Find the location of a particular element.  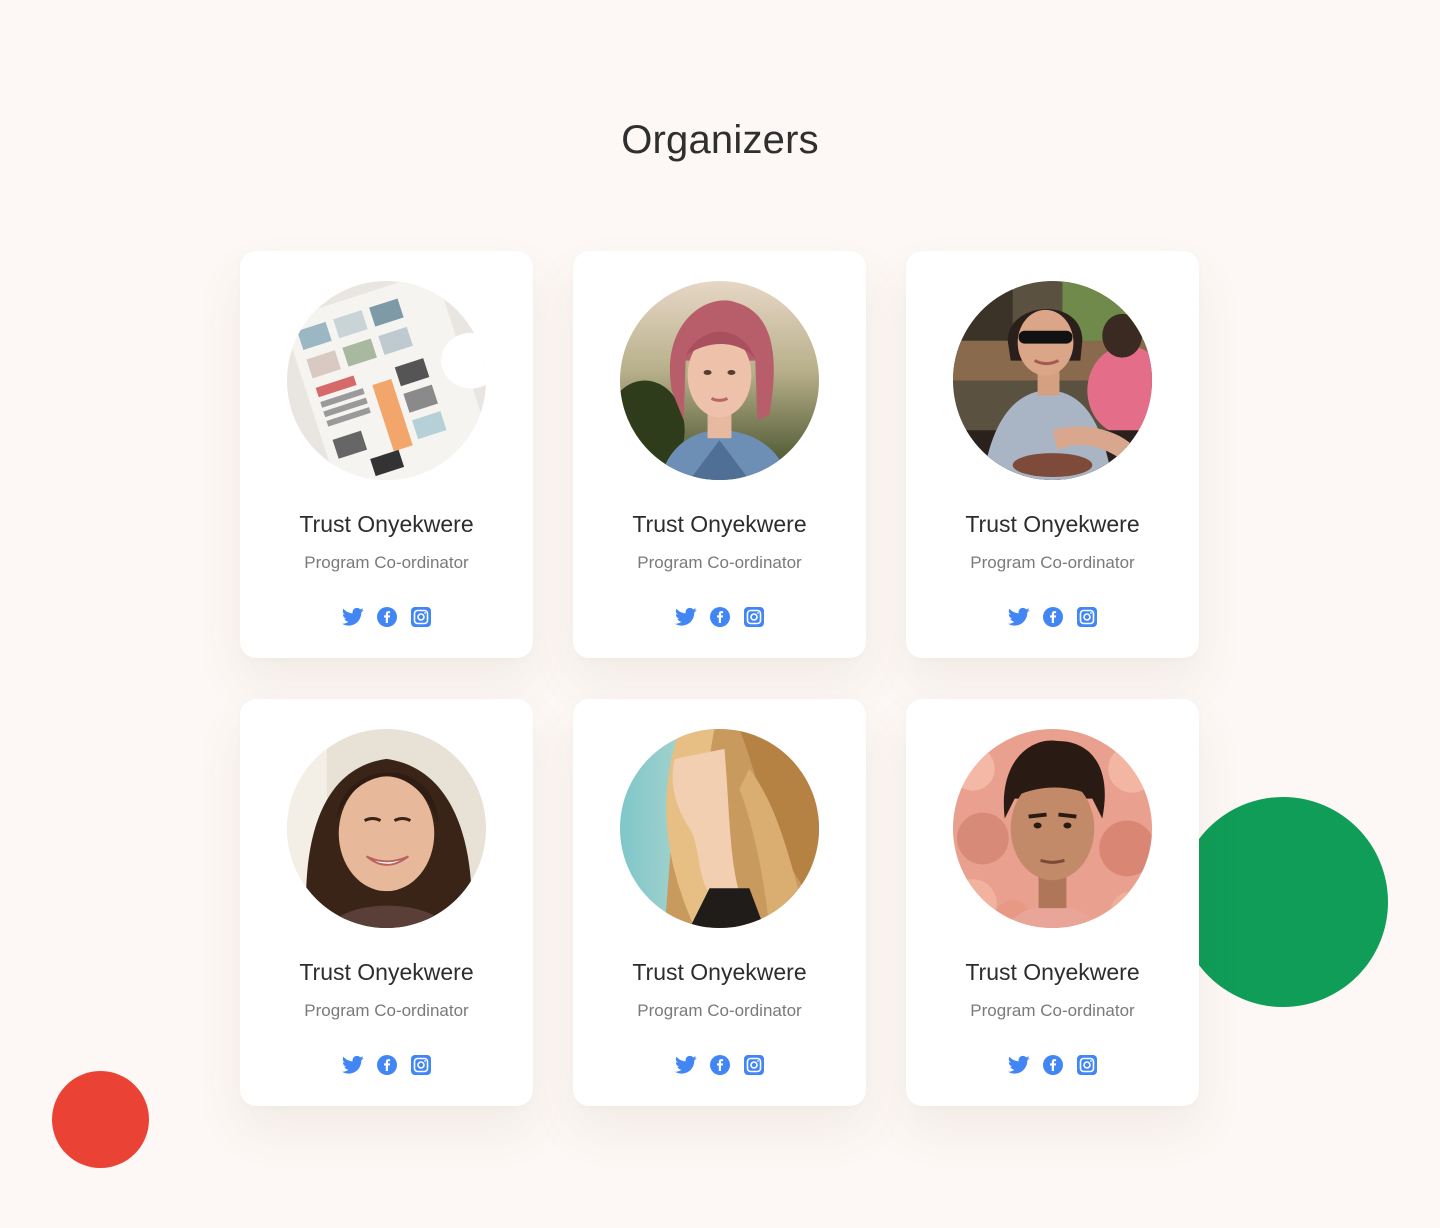

decorative-red-circle is located at coordinates (100, 1119).